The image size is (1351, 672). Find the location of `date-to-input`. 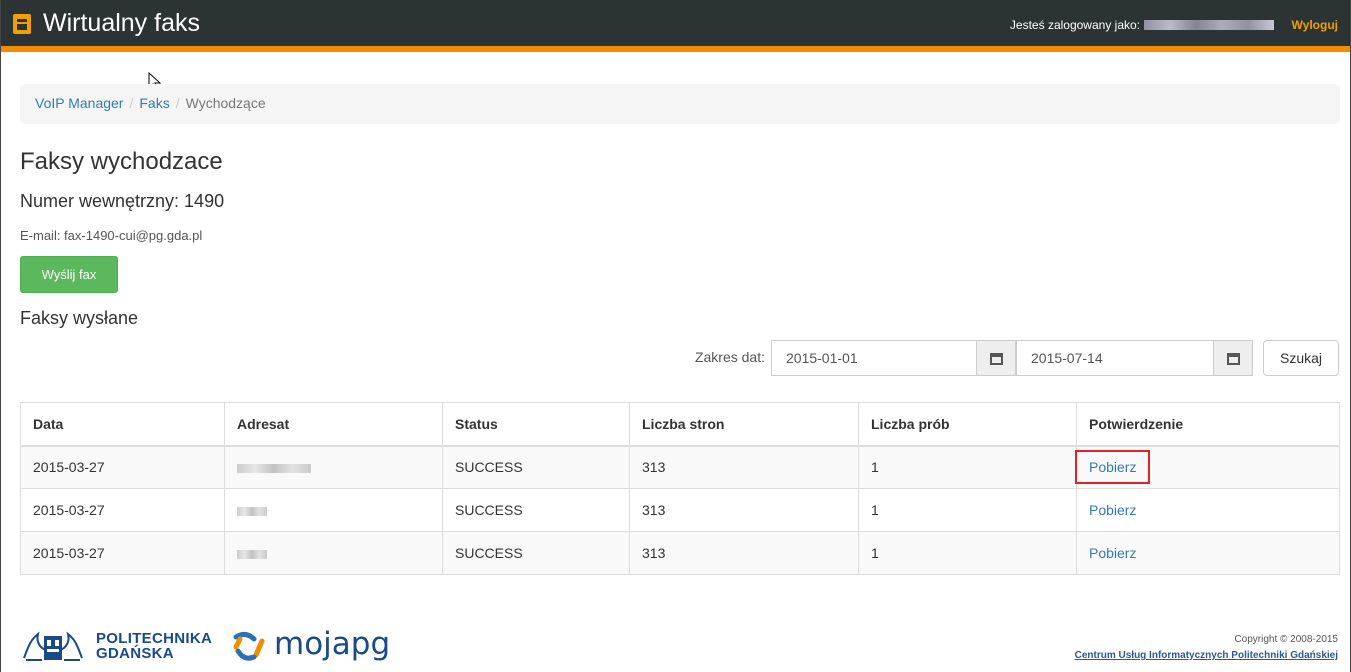

date-to-input is located at coordinates (1115, 358).